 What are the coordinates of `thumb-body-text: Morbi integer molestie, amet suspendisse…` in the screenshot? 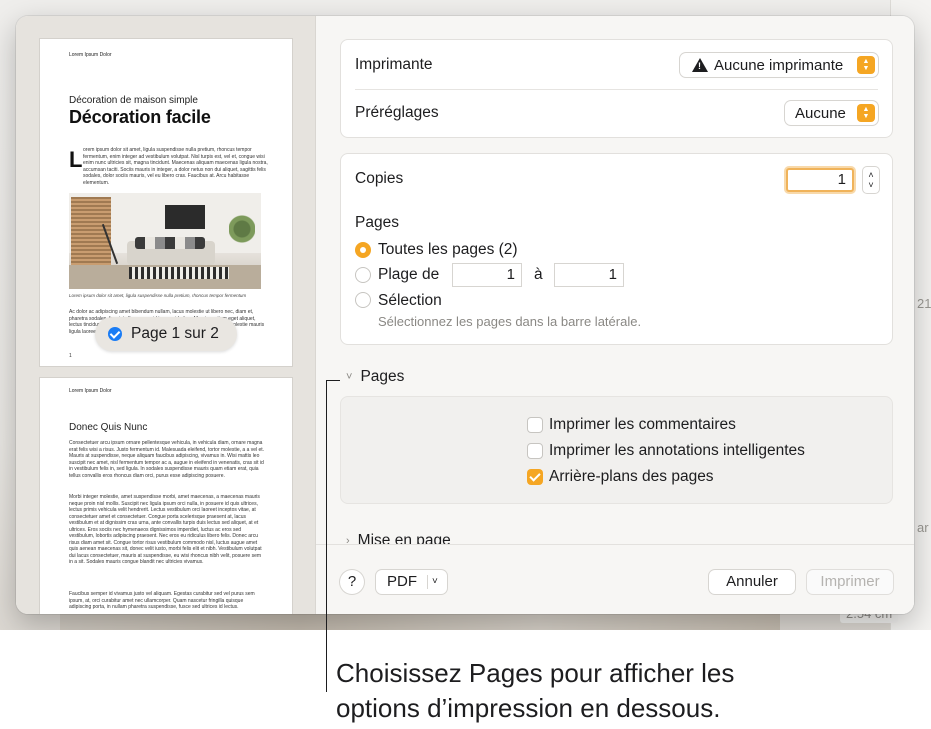 It's located at (165, 529).